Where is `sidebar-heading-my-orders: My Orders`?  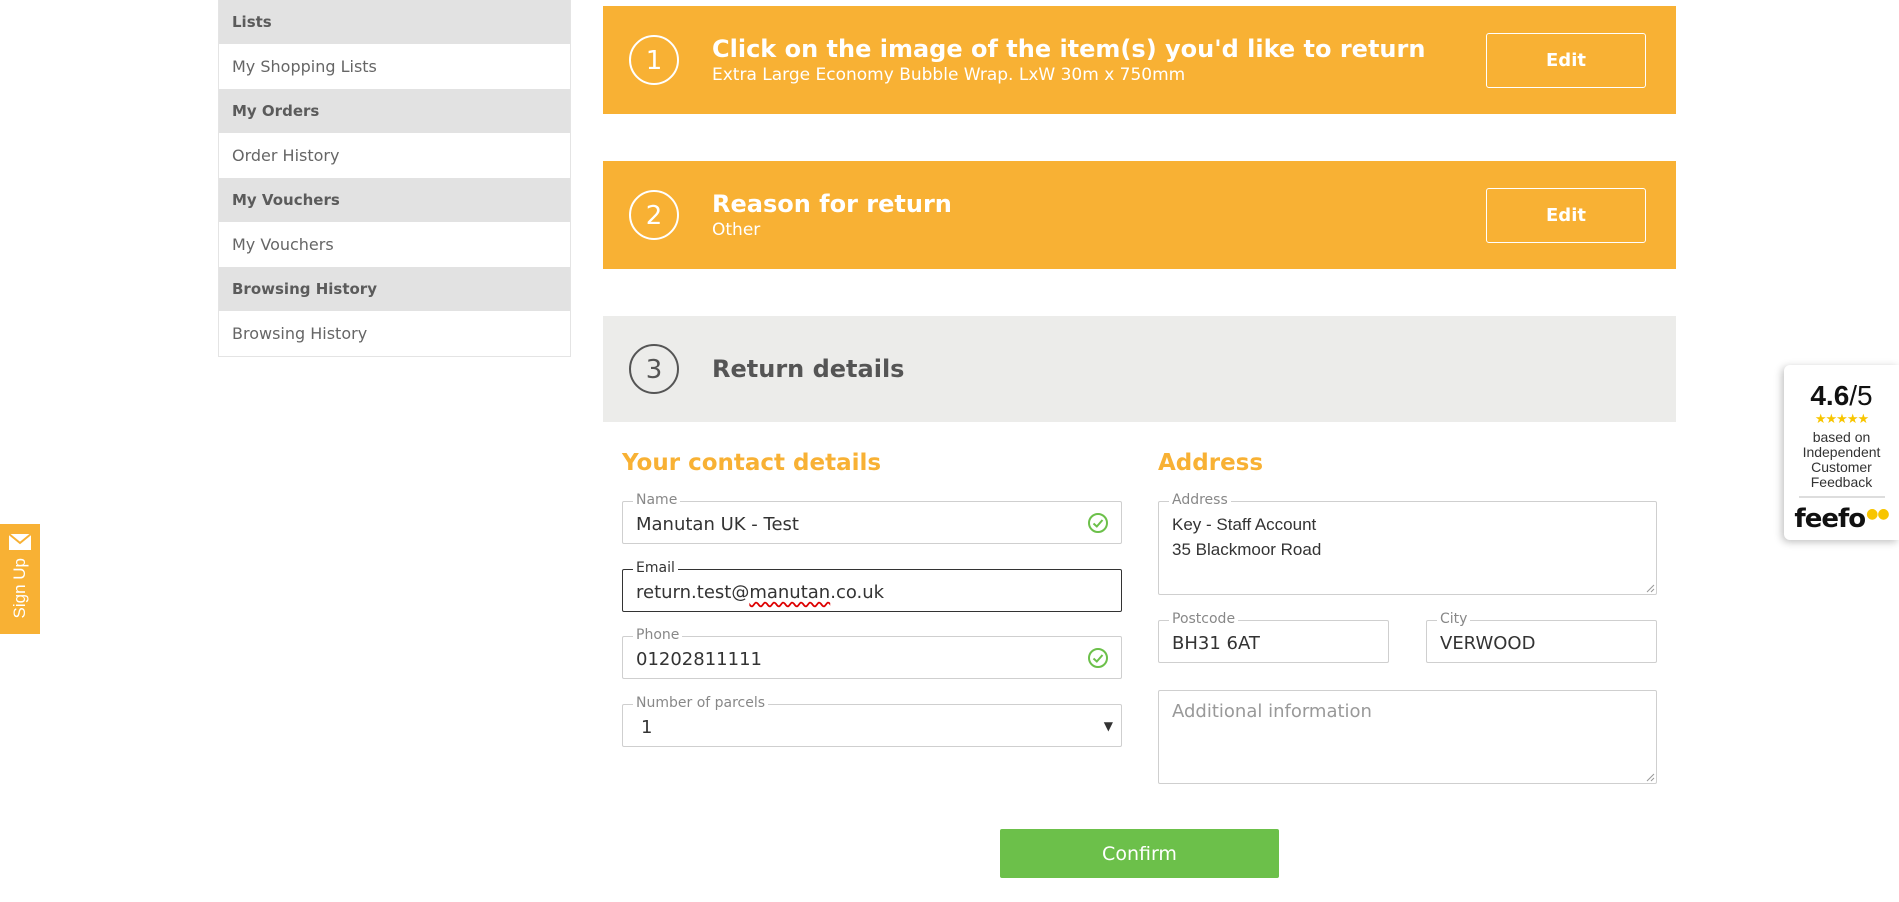 sidebar-heading-my-orders: My Orders is located at coordinates (394, 111).